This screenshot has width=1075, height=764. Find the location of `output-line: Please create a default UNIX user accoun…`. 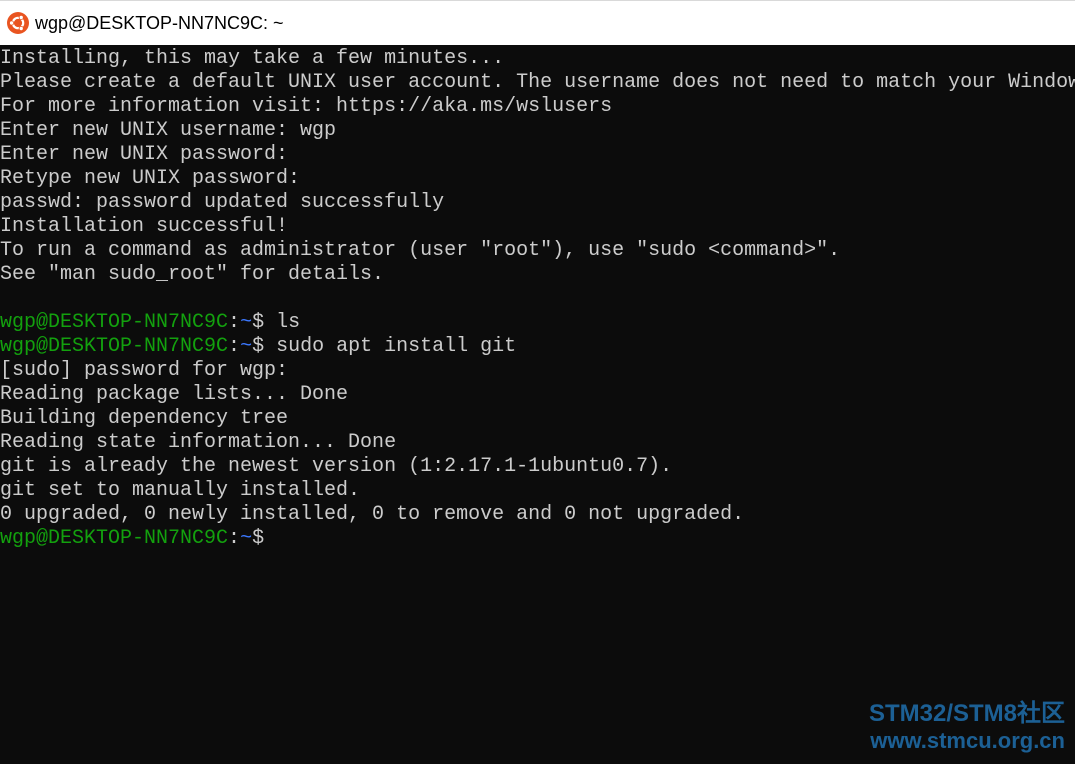

output-line: Please create a default UNIX user accoun… is located at coordinates (537, 82).